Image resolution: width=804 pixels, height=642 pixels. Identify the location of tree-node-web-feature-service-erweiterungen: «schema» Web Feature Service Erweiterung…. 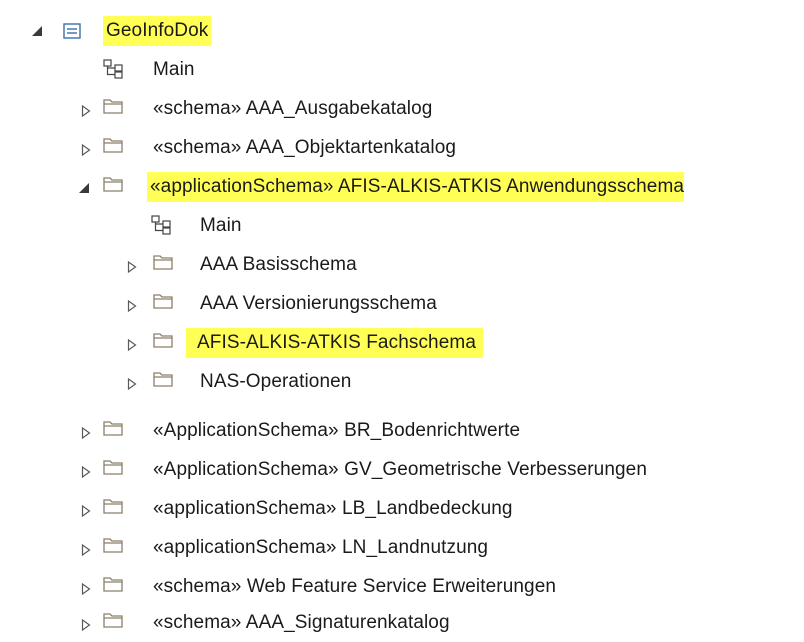
(402, 587).